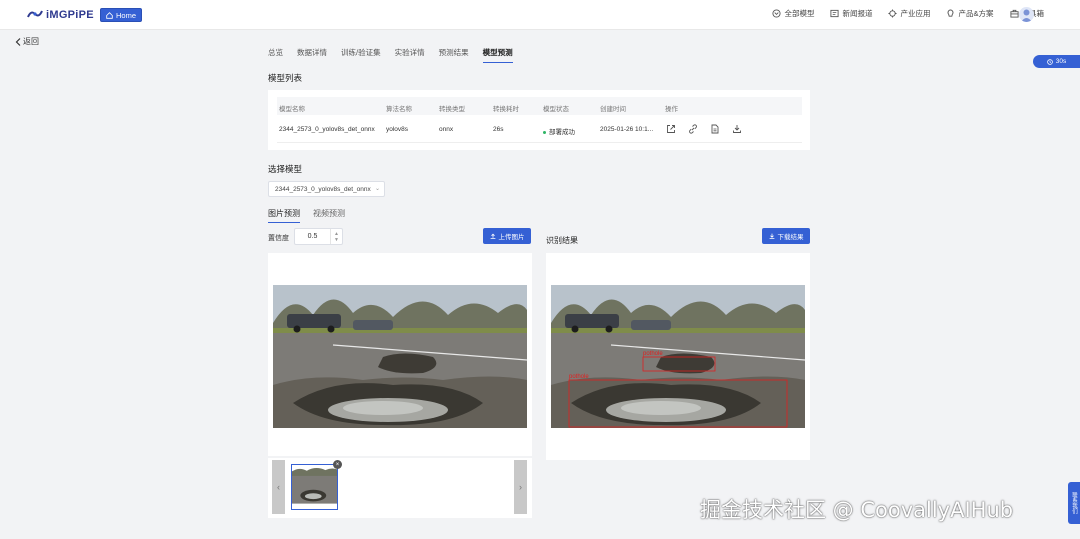 This screenshot has height=539, width=1080. What do you see at coordinates (323, 189) in the screenshot?
I see `model-select-value: 2344_2573_0_yolov8s_det_onnx` at bounding box center [323, 189].